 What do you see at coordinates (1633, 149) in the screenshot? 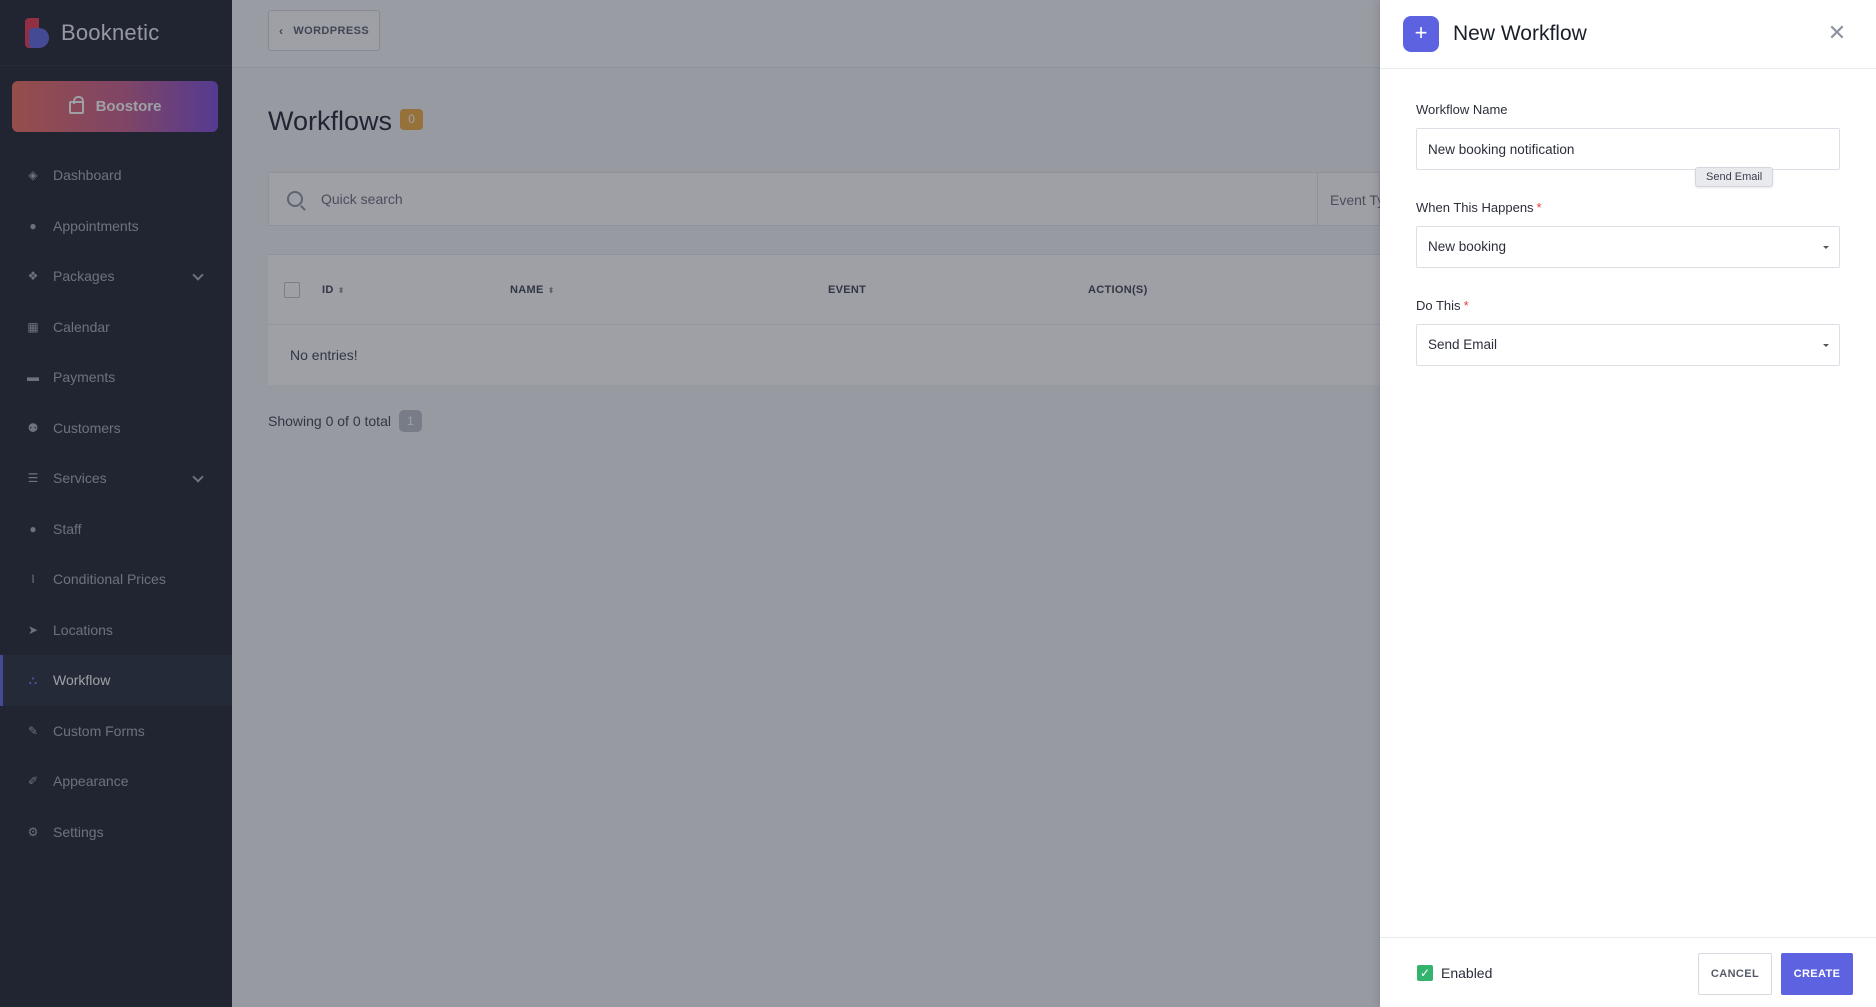
I see `workflow-name-input` at bounding box center [1633, 149].